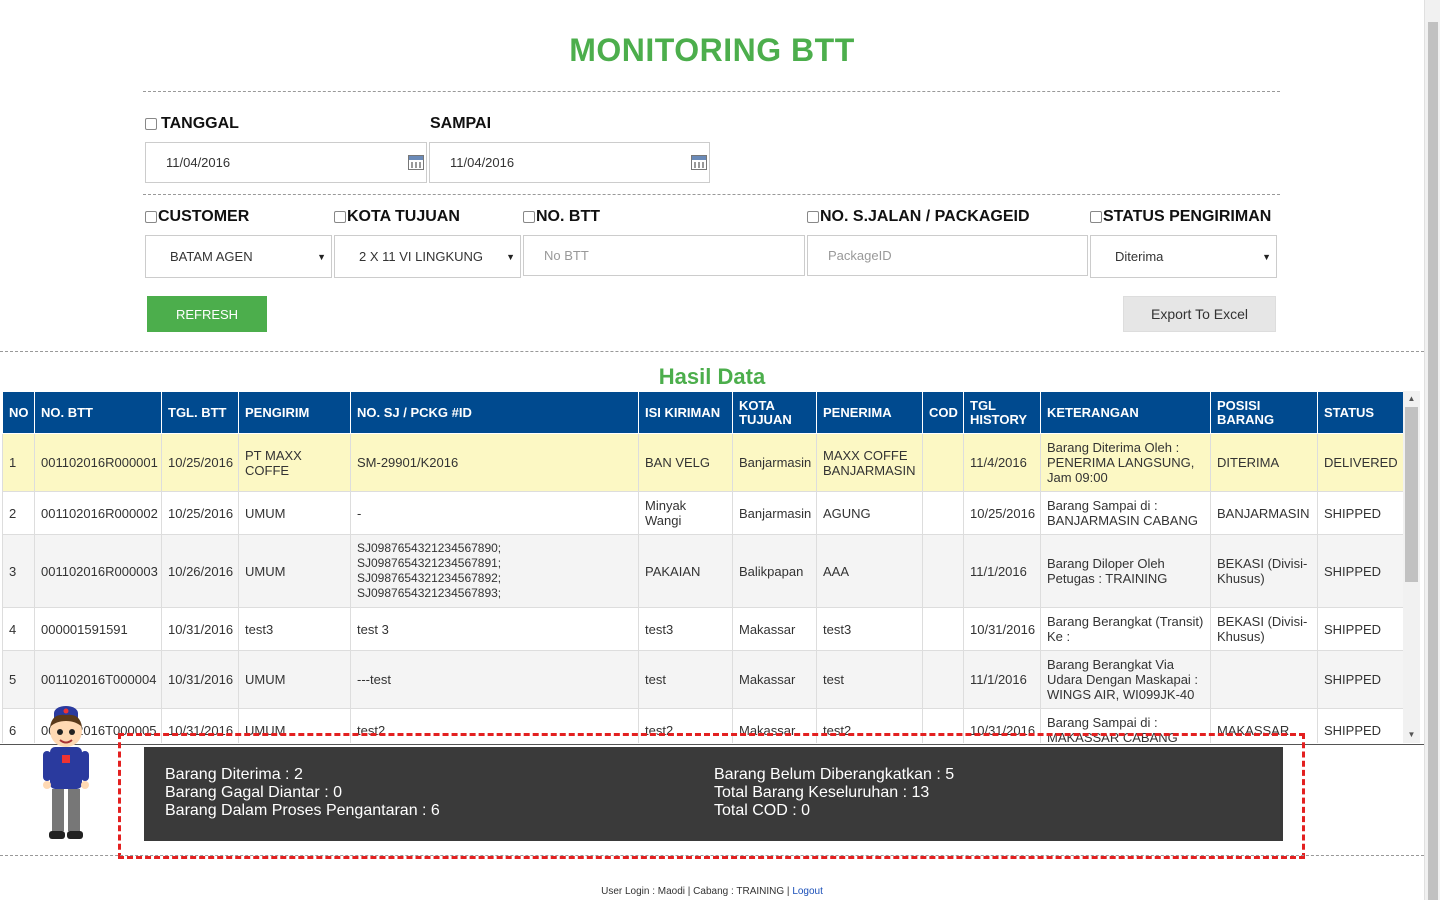  What do you see at coordinates (1002, 629) in the screenshot?
I see `cell-tglhistory: 10/31/2016` at bounding box center [1002, 629].